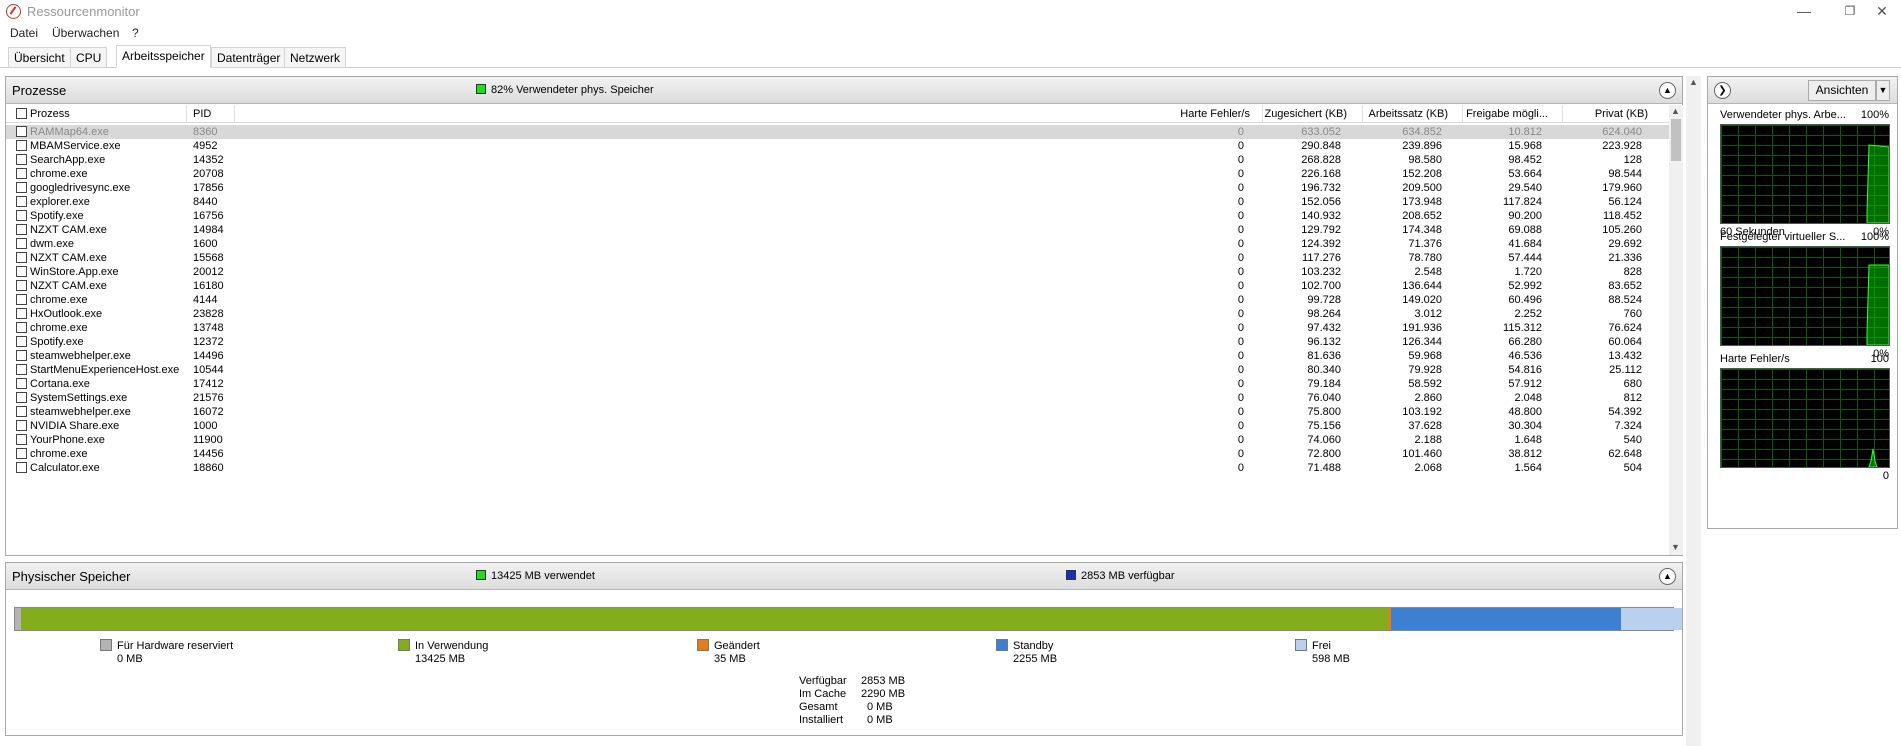 Image resolution: width=1901 pixels, height=746 pixels. Describe the element at coordinates (135, 33) in the screenshot. I see `menu-help: ?` at that location.